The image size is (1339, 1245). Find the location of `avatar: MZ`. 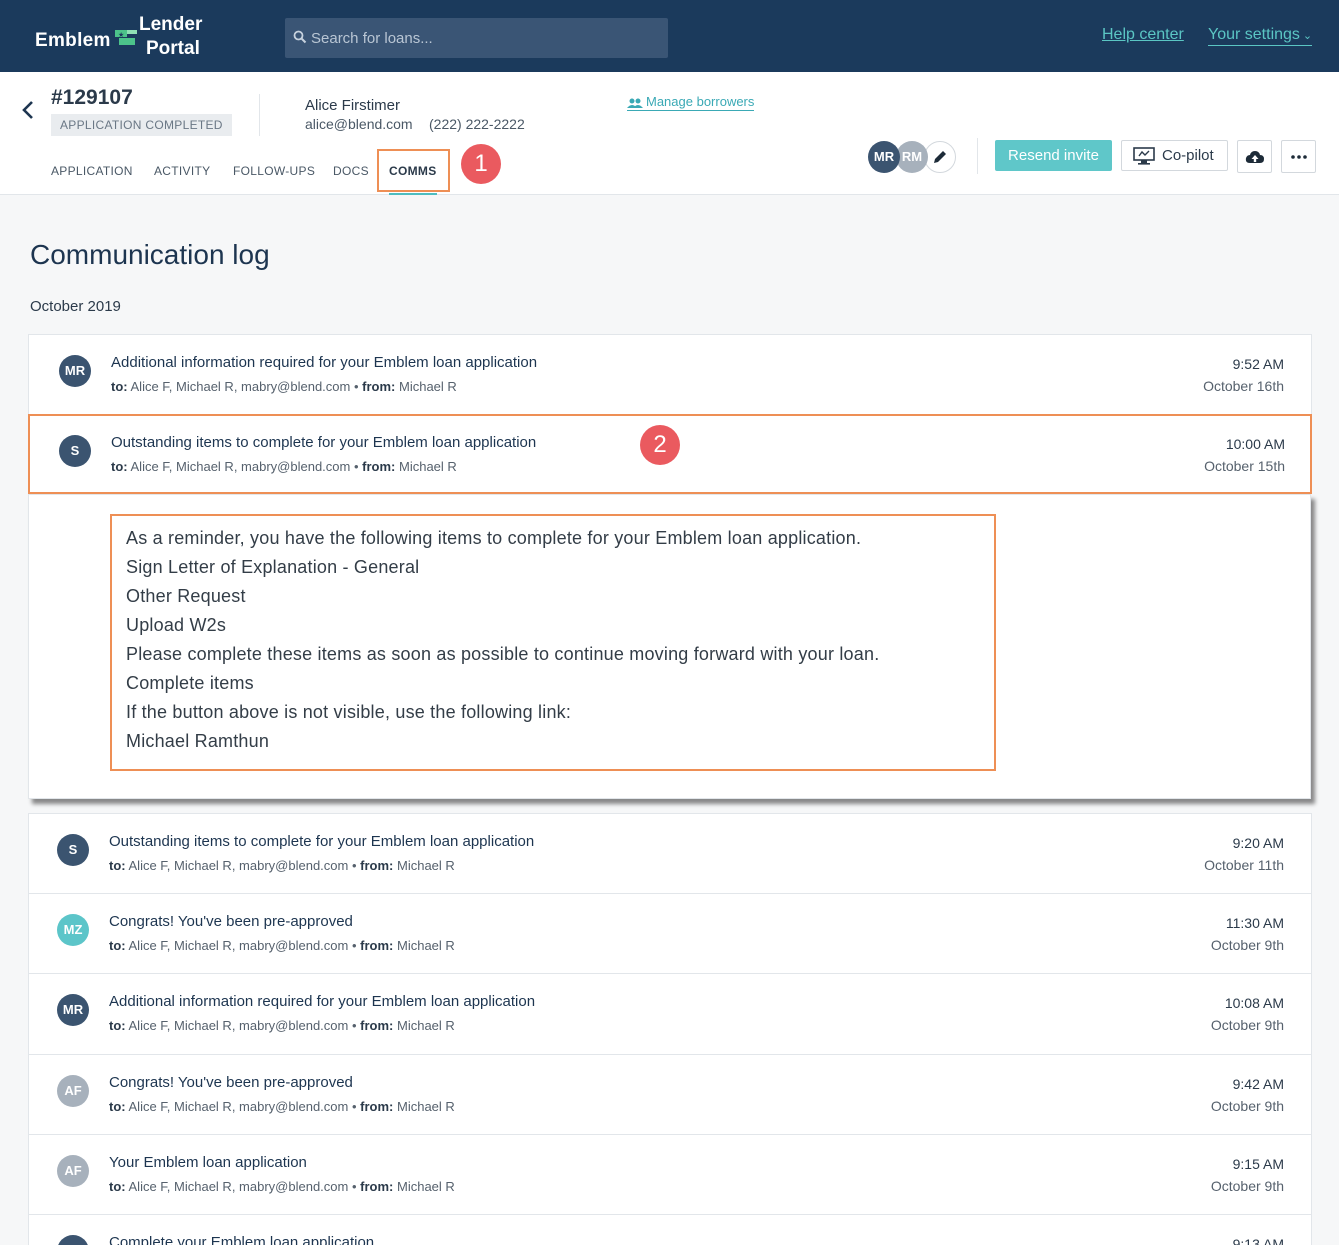

avatar: MZ is located at coordinates (73, 930).